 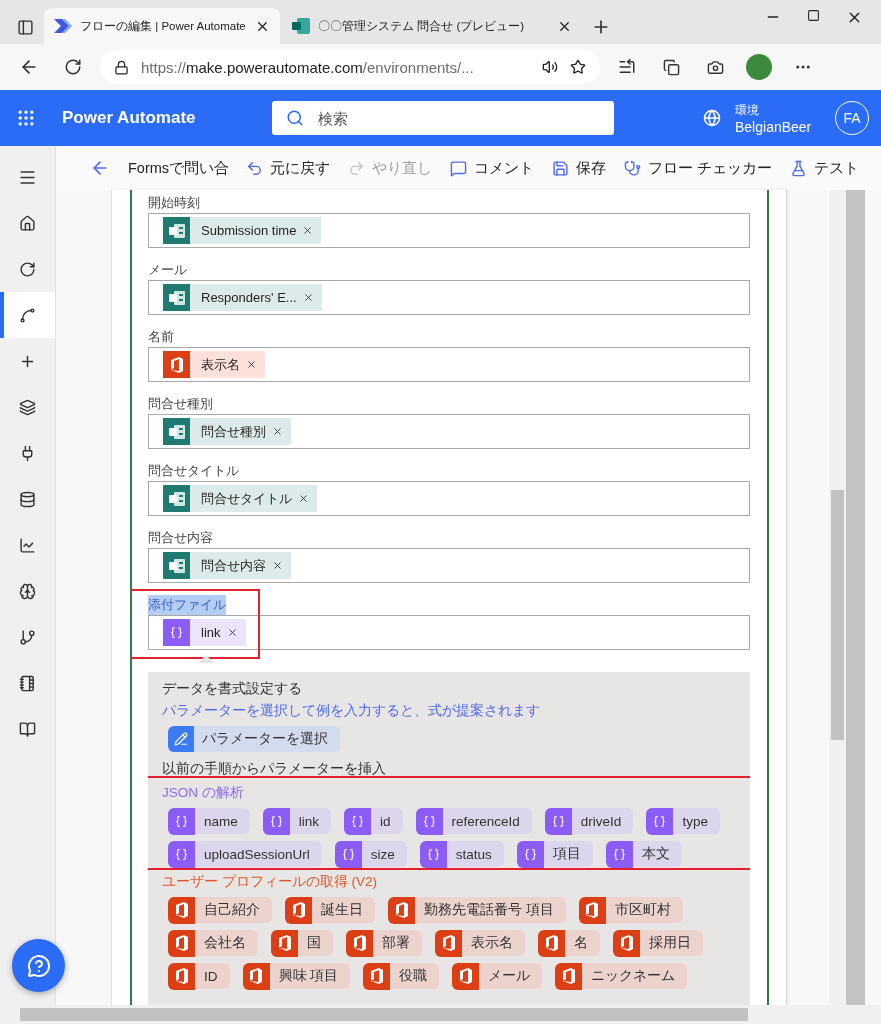 What do you see at coordinates (712, 118) in the screenshot?
I see `globe-icon` at bounding box center [712, 118].